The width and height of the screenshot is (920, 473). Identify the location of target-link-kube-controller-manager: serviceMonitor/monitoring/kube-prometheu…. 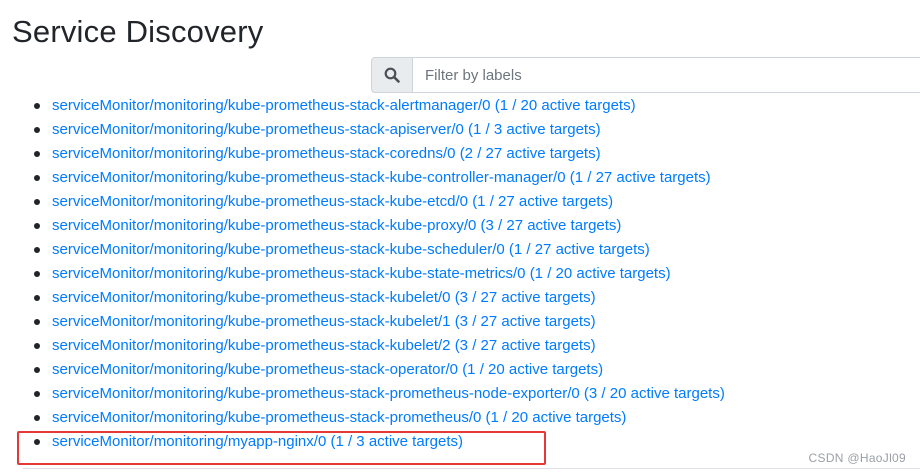
(381, 177).